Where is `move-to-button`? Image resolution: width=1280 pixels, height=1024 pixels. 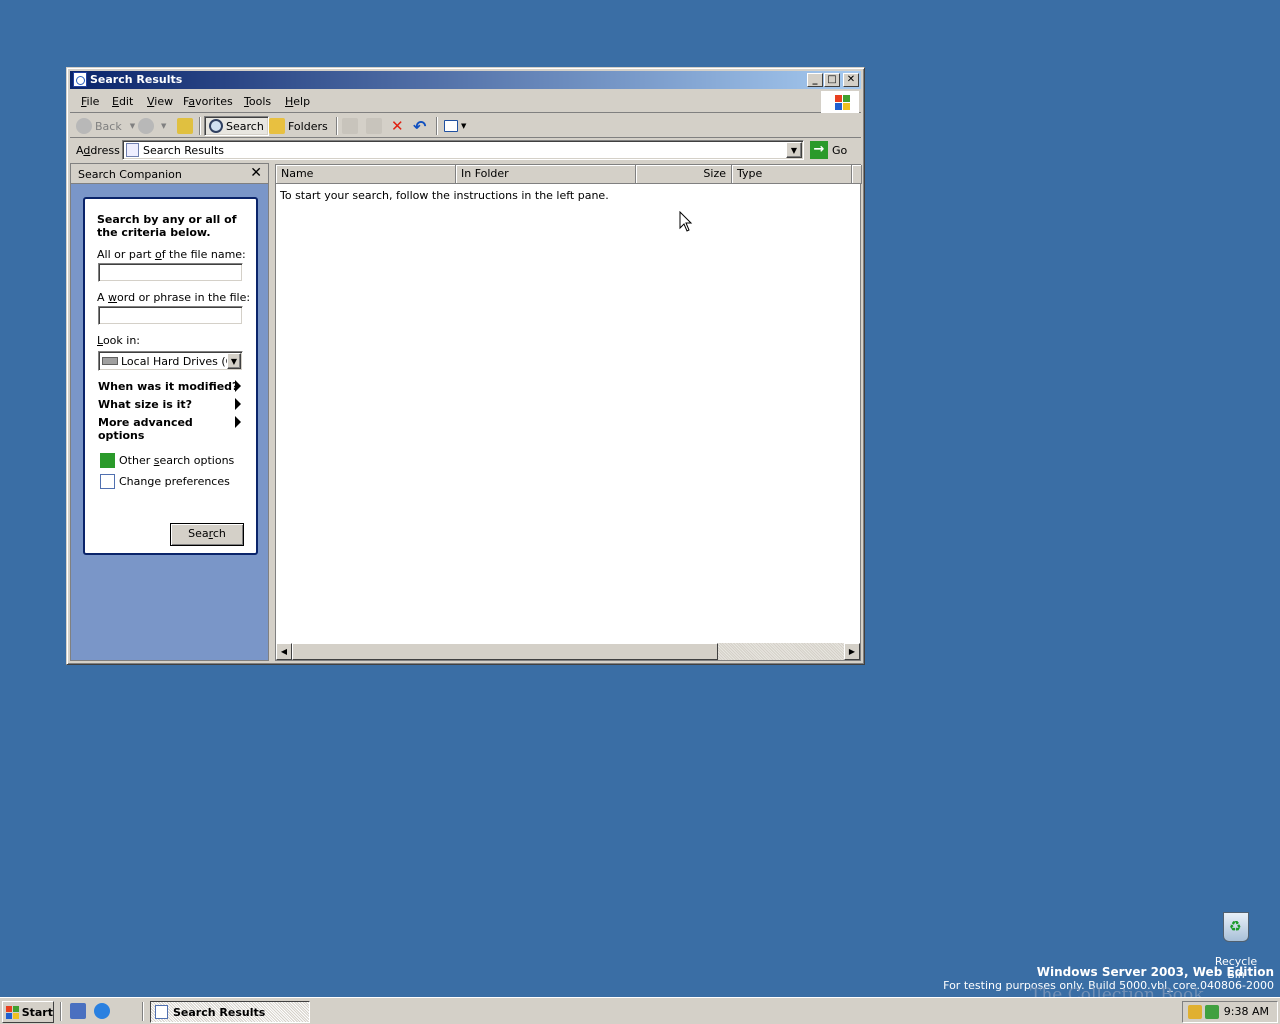 move-to-button is located at coordinates (351, 126).